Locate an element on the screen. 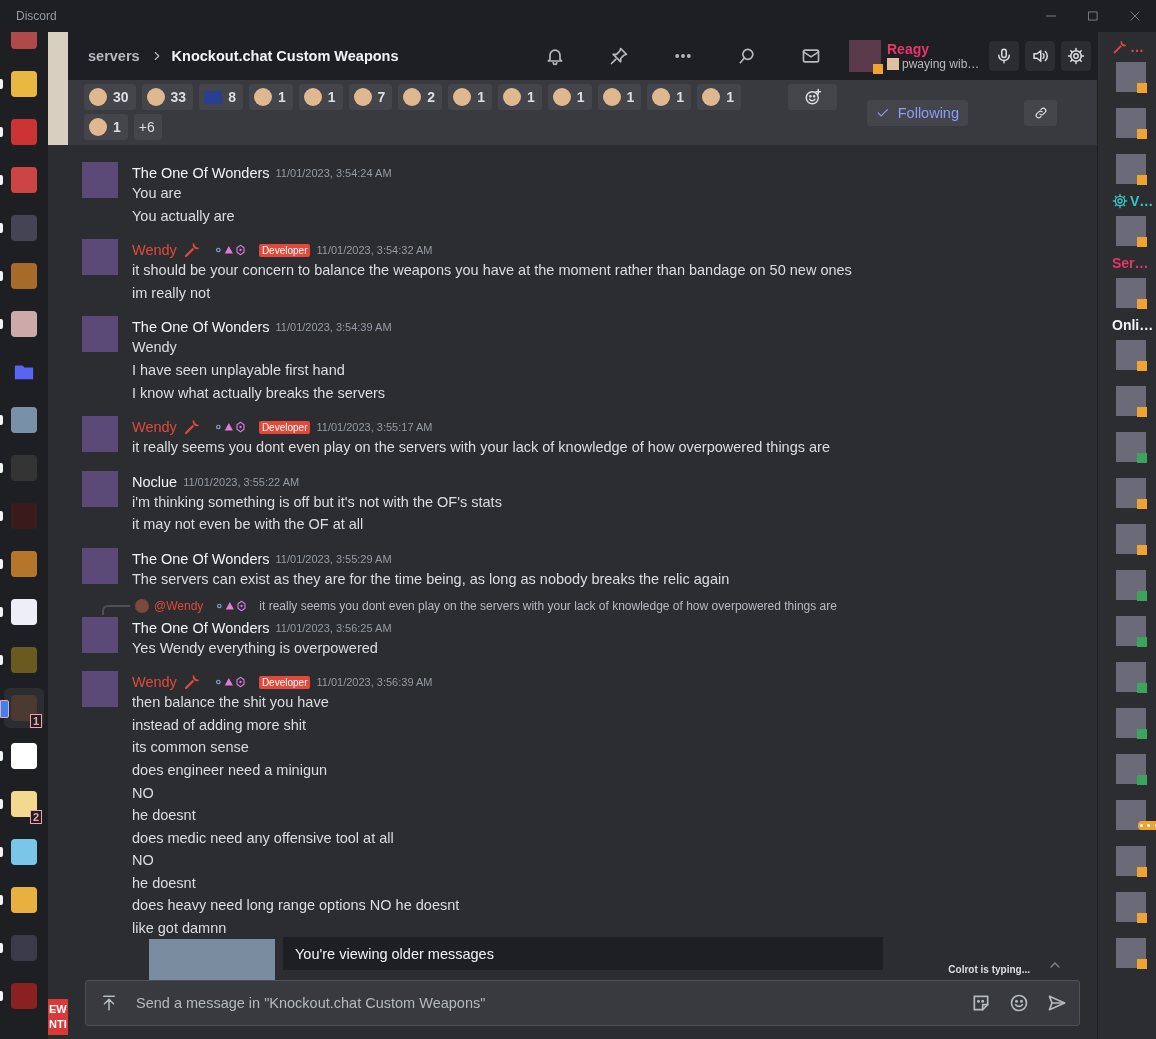  speaker-icon is located at coordinates (1040, 56).